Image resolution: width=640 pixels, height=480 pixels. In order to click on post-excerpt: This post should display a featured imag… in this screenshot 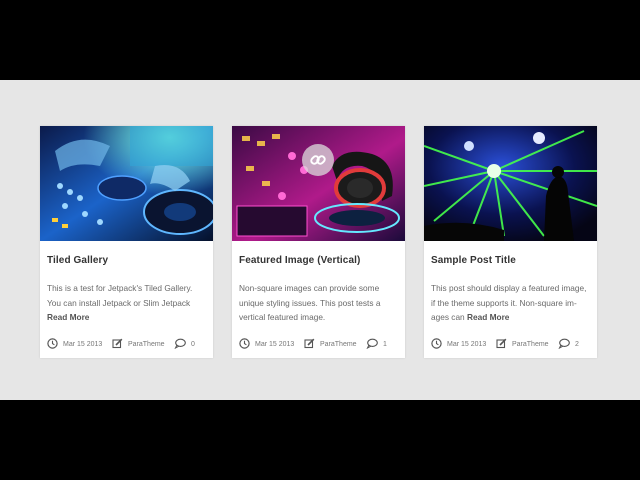, I will do `click(511, 303)`.